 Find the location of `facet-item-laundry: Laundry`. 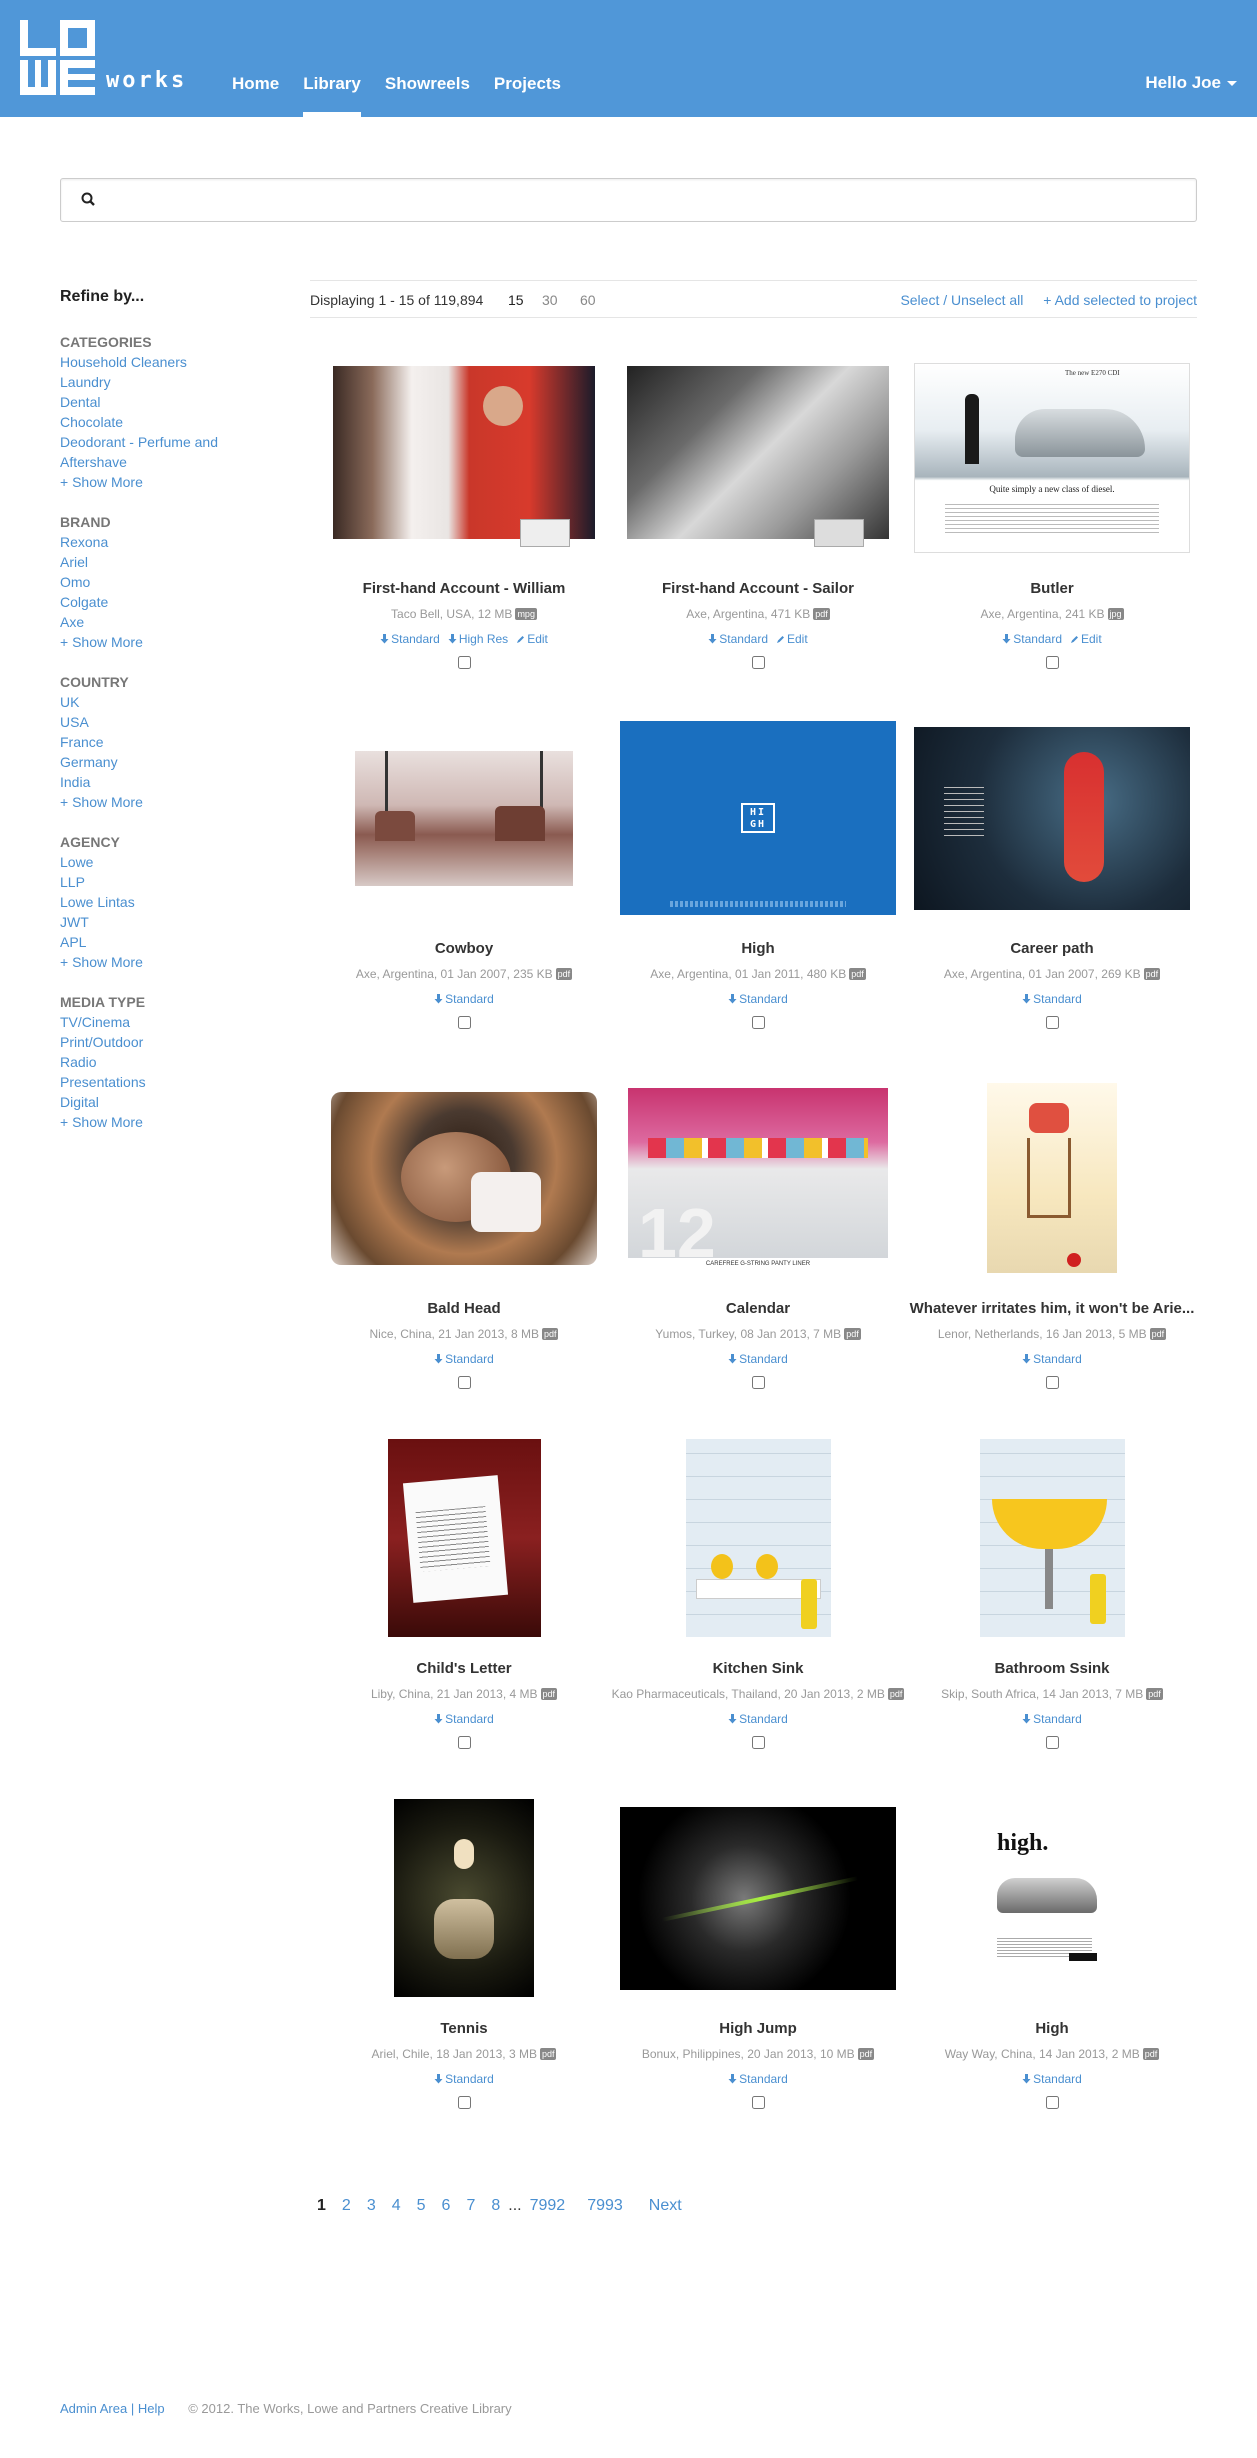

facet-item-laundry: Laundry is located at coordinates (150, 382).